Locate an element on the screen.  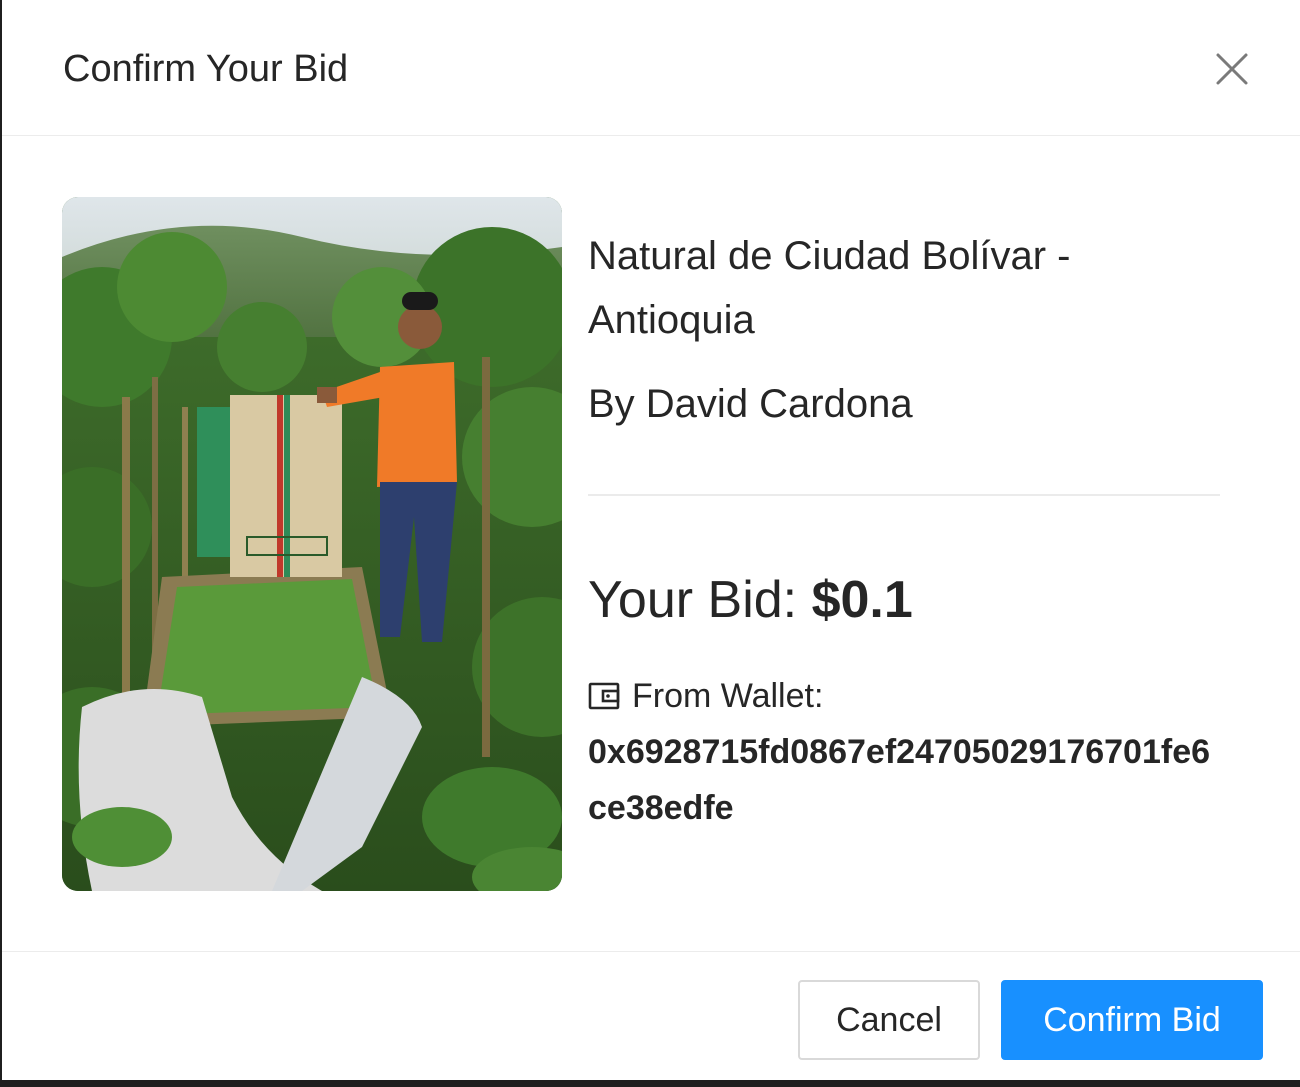
close-icon is located at coordinates (1232, 69).